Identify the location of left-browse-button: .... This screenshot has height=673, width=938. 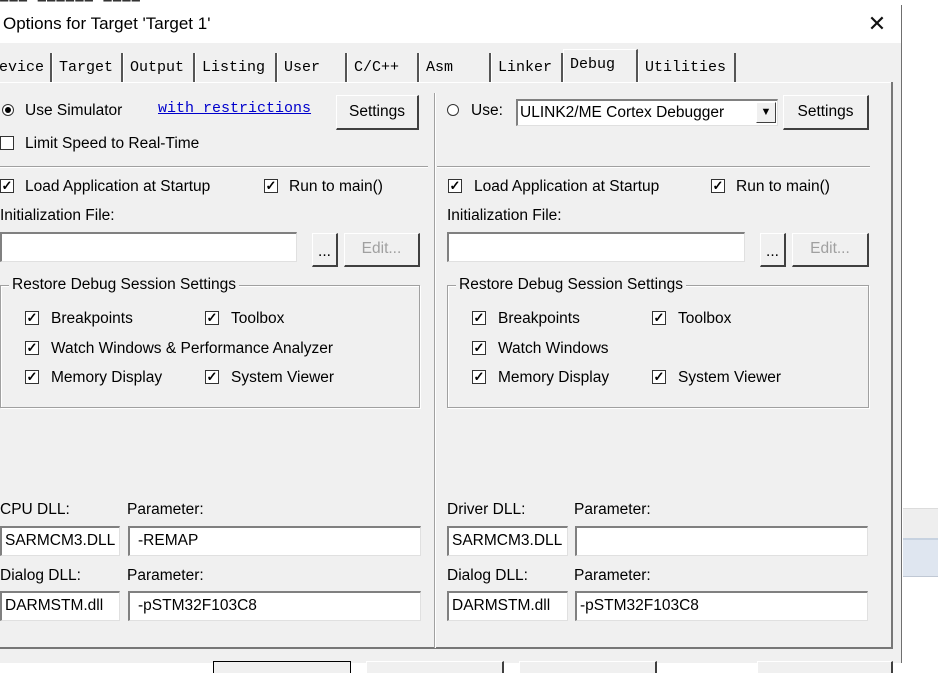
(325, 250).